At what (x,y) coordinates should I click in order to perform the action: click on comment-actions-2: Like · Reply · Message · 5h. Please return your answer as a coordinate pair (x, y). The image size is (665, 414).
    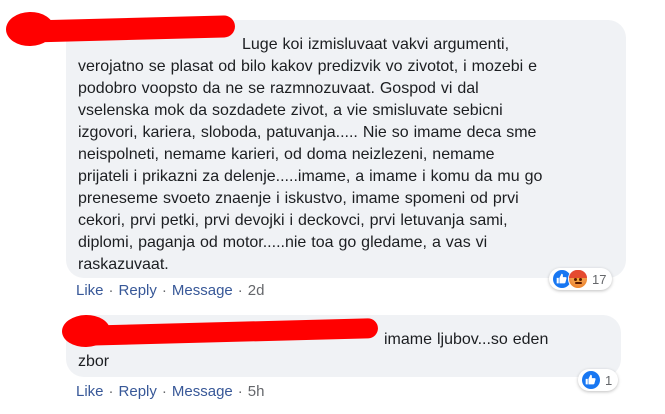
    Looking at the image, I should click on (170, 391).